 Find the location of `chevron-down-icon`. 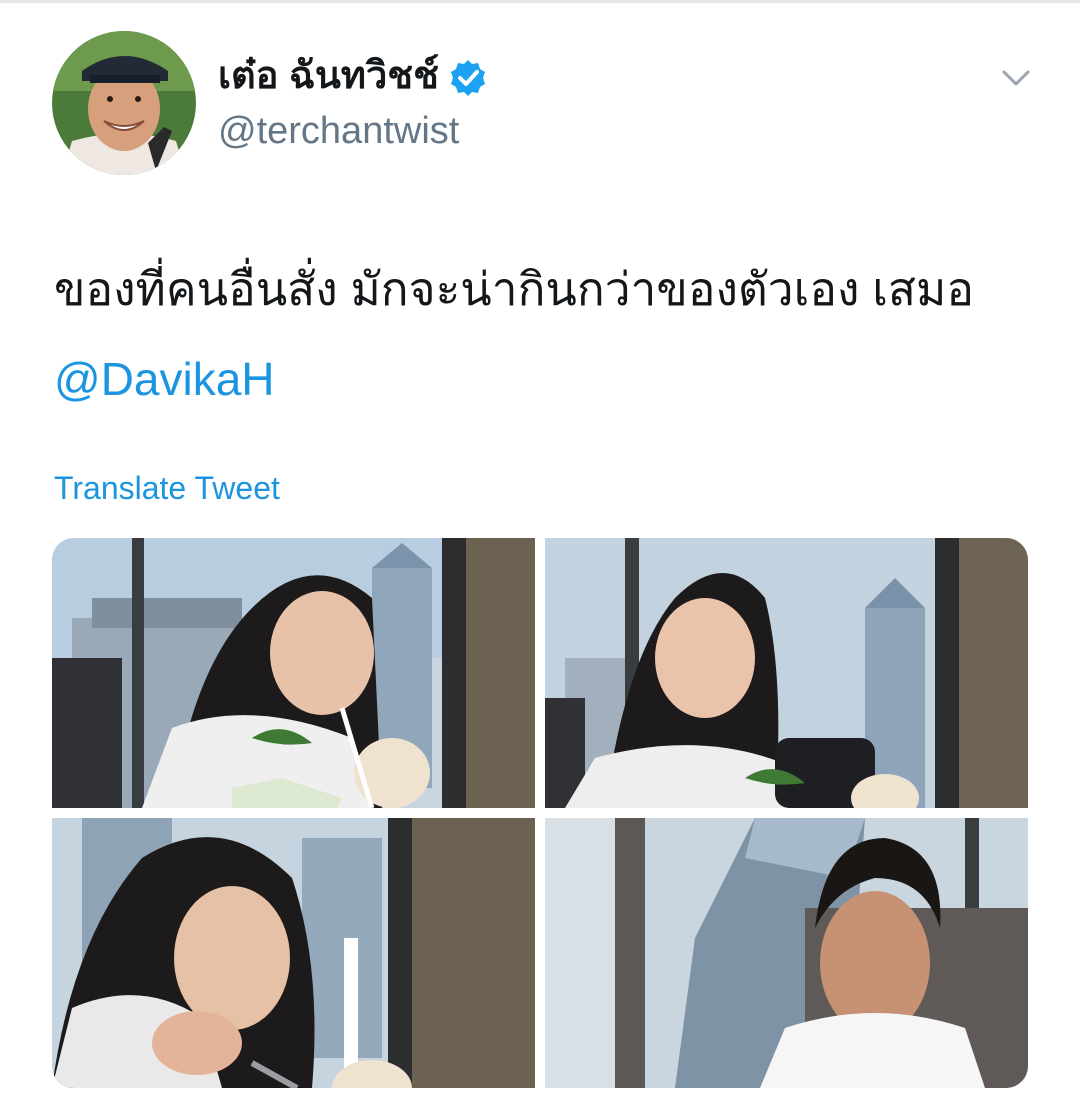

chevron-down-icon is located at coordinates (1016, 78).